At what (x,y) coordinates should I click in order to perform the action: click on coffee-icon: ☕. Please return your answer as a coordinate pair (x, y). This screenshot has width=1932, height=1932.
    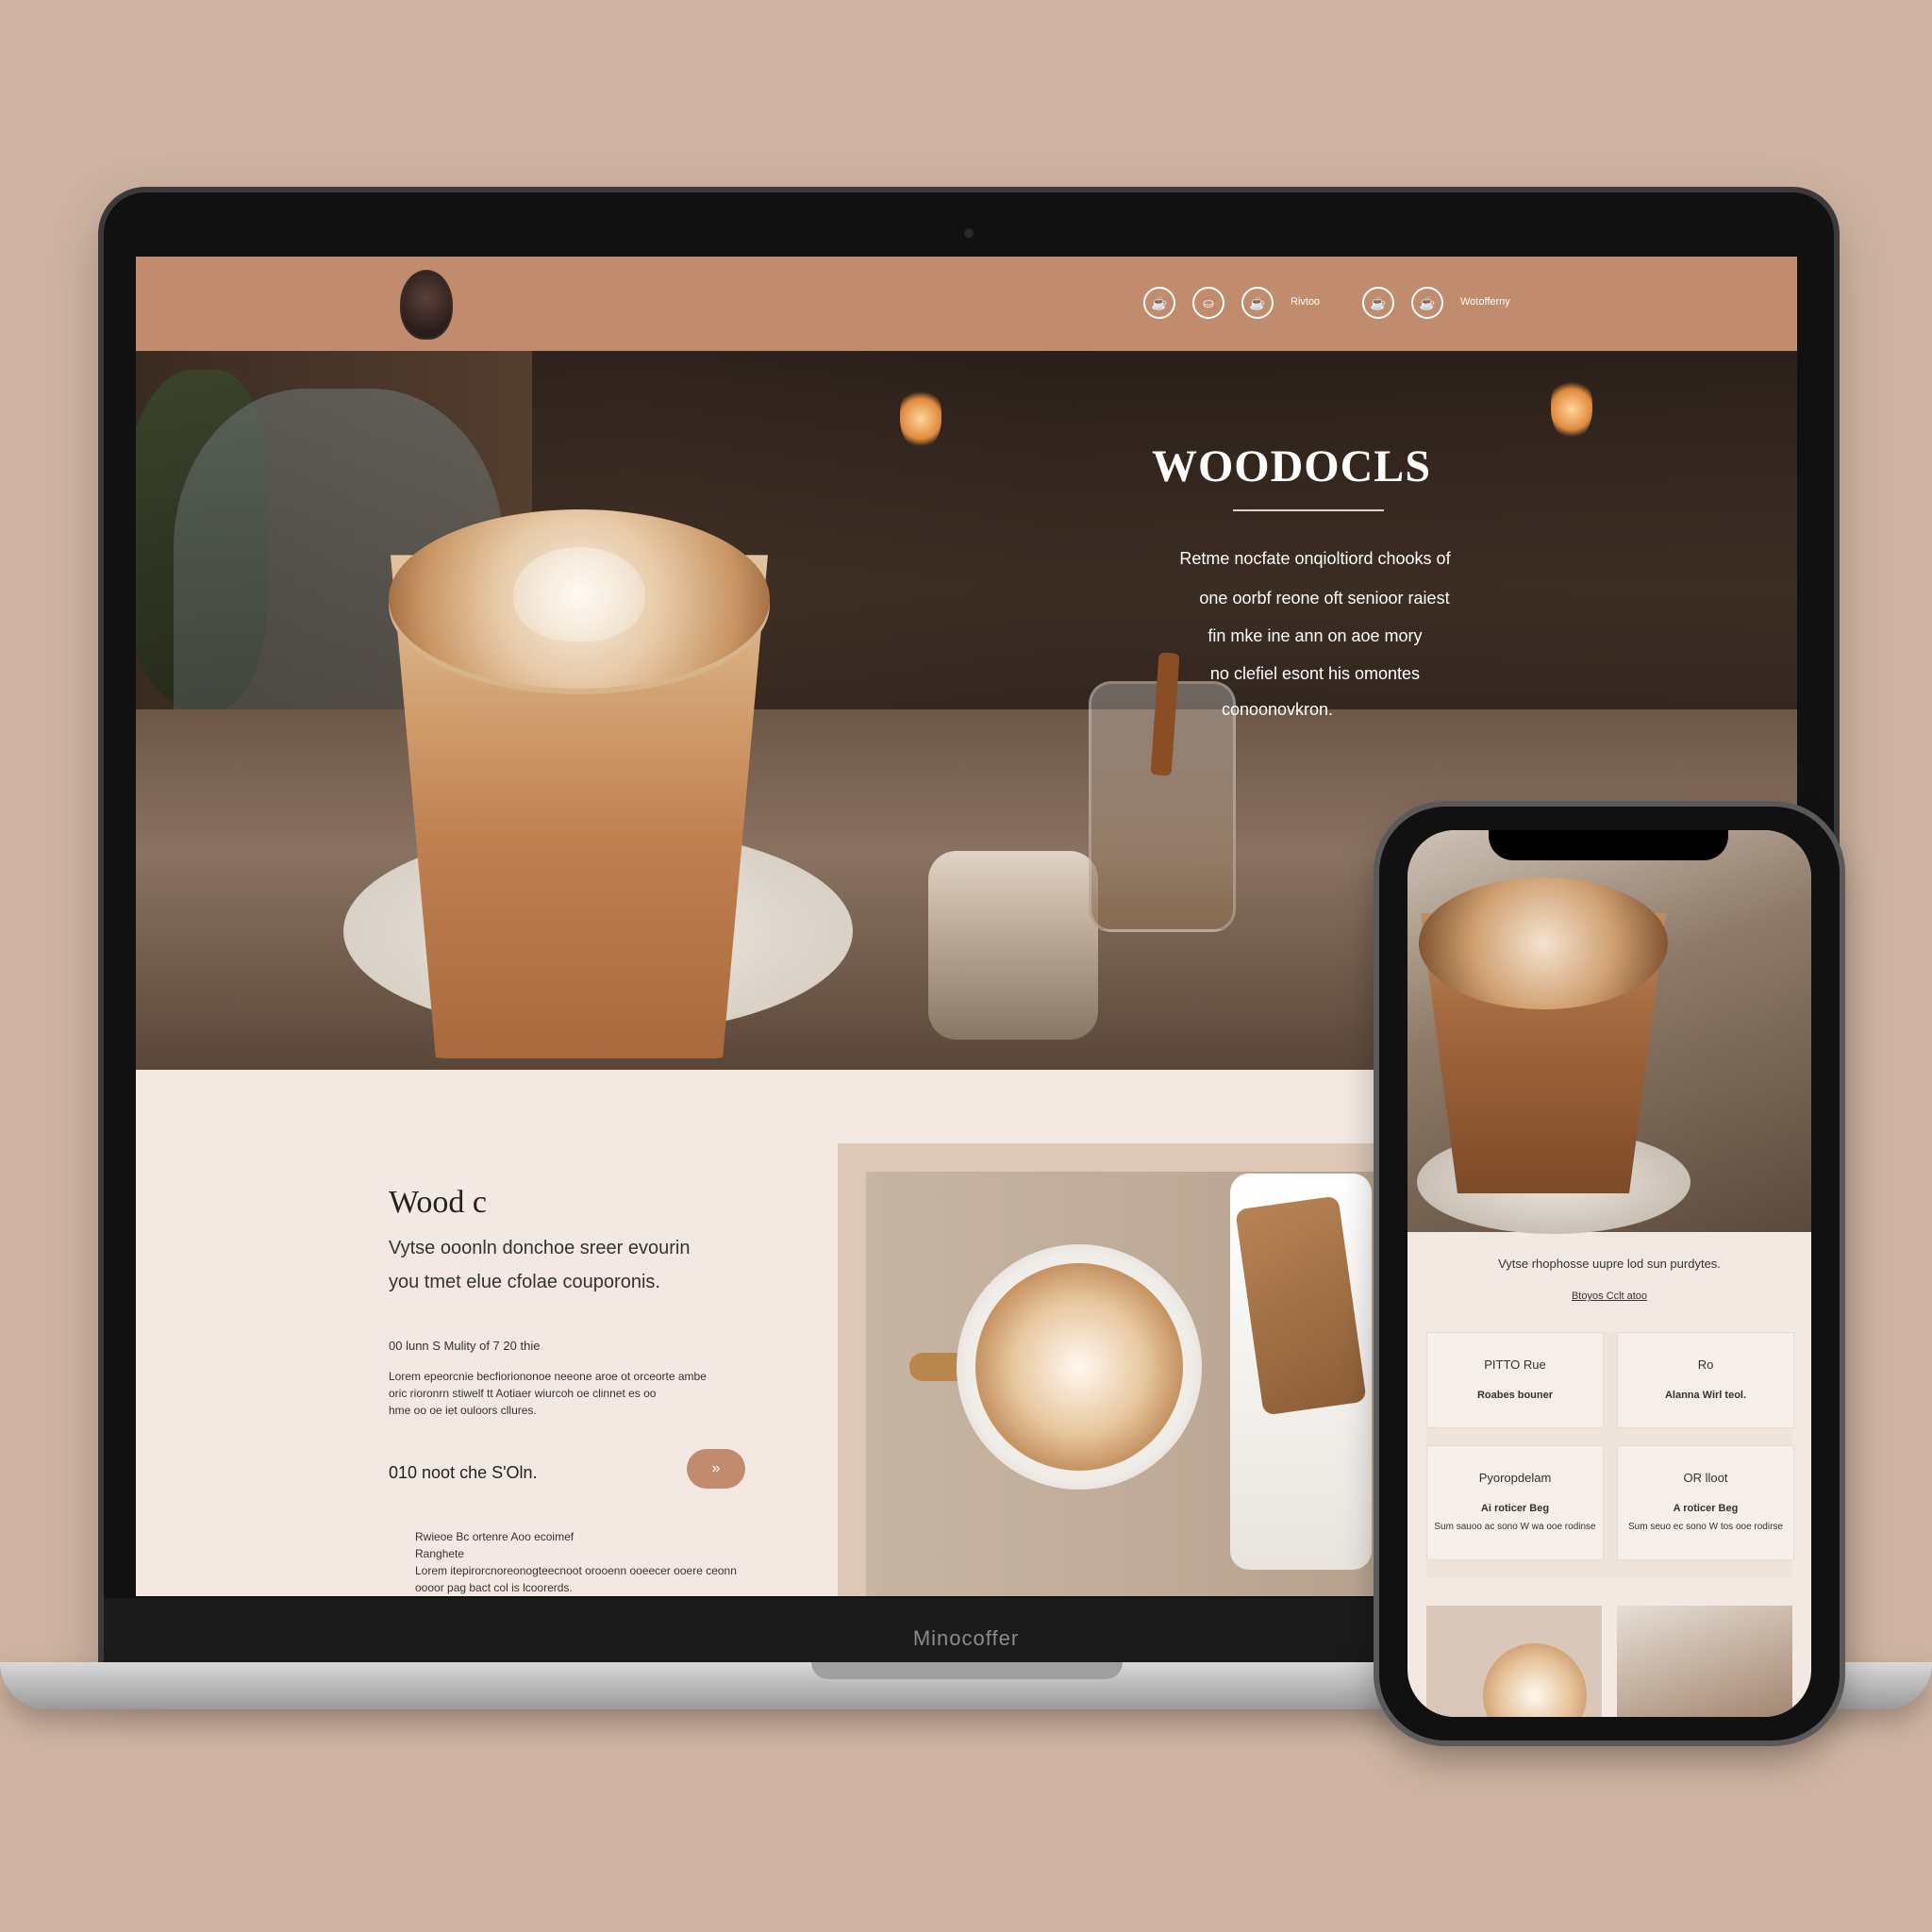
    Looking at the image, I should click on (1258, 303).